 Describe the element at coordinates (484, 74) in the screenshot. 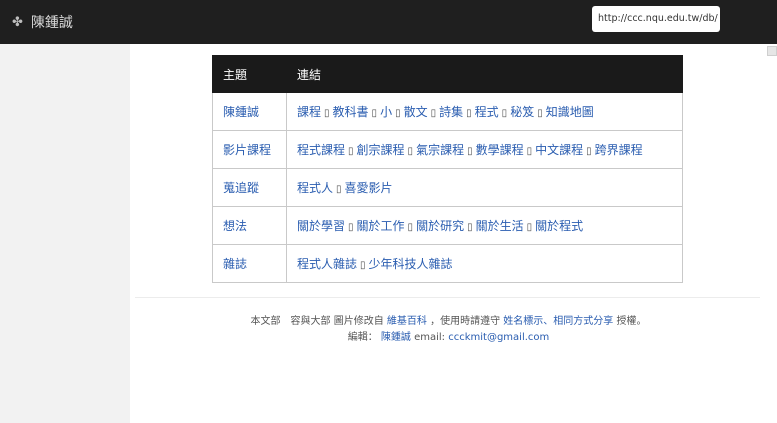

I see `header-links: 連結` at that location.